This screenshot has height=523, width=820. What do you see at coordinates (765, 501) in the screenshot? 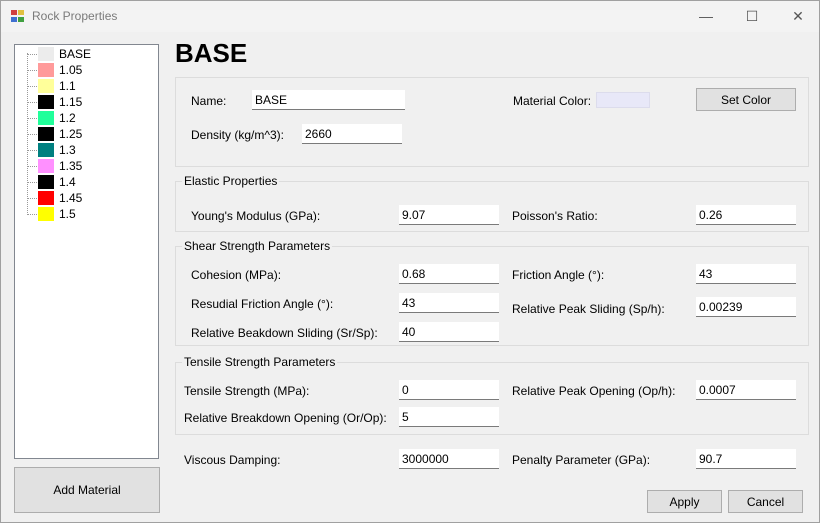
I see `cancel-button: Cancel` at bounding box center [765, 501].